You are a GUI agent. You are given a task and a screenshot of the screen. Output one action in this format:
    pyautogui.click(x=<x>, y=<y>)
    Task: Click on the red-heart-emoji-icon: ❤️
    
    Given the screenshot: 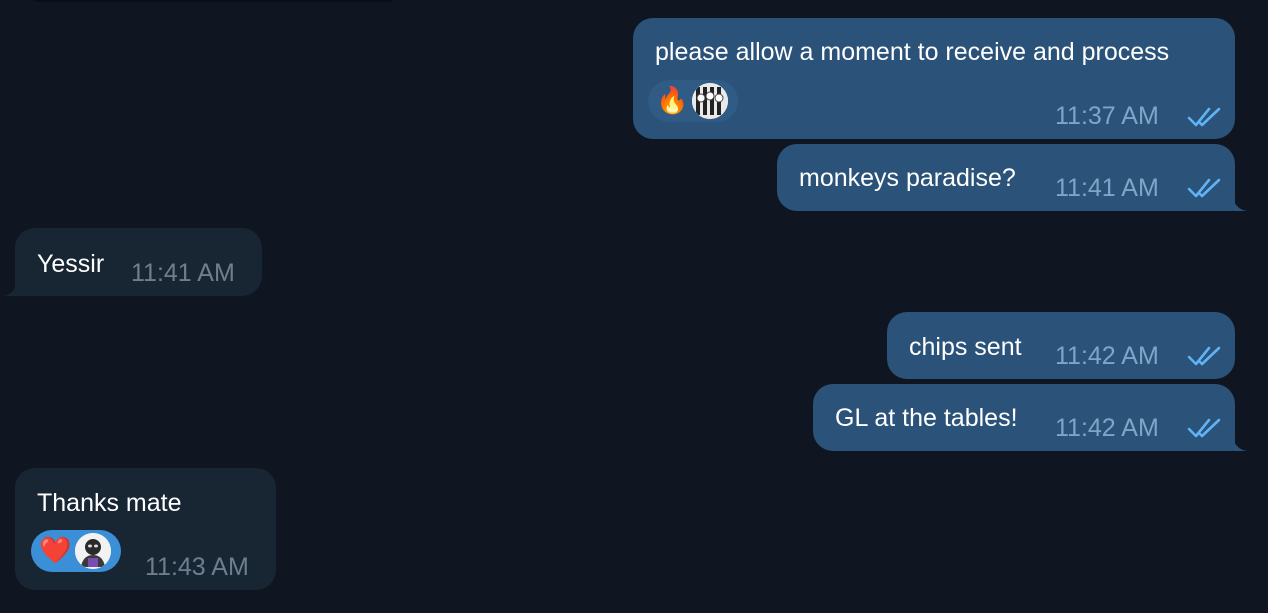 What is the action you would take?
    pyautogui.click(x=55, y=551)
    